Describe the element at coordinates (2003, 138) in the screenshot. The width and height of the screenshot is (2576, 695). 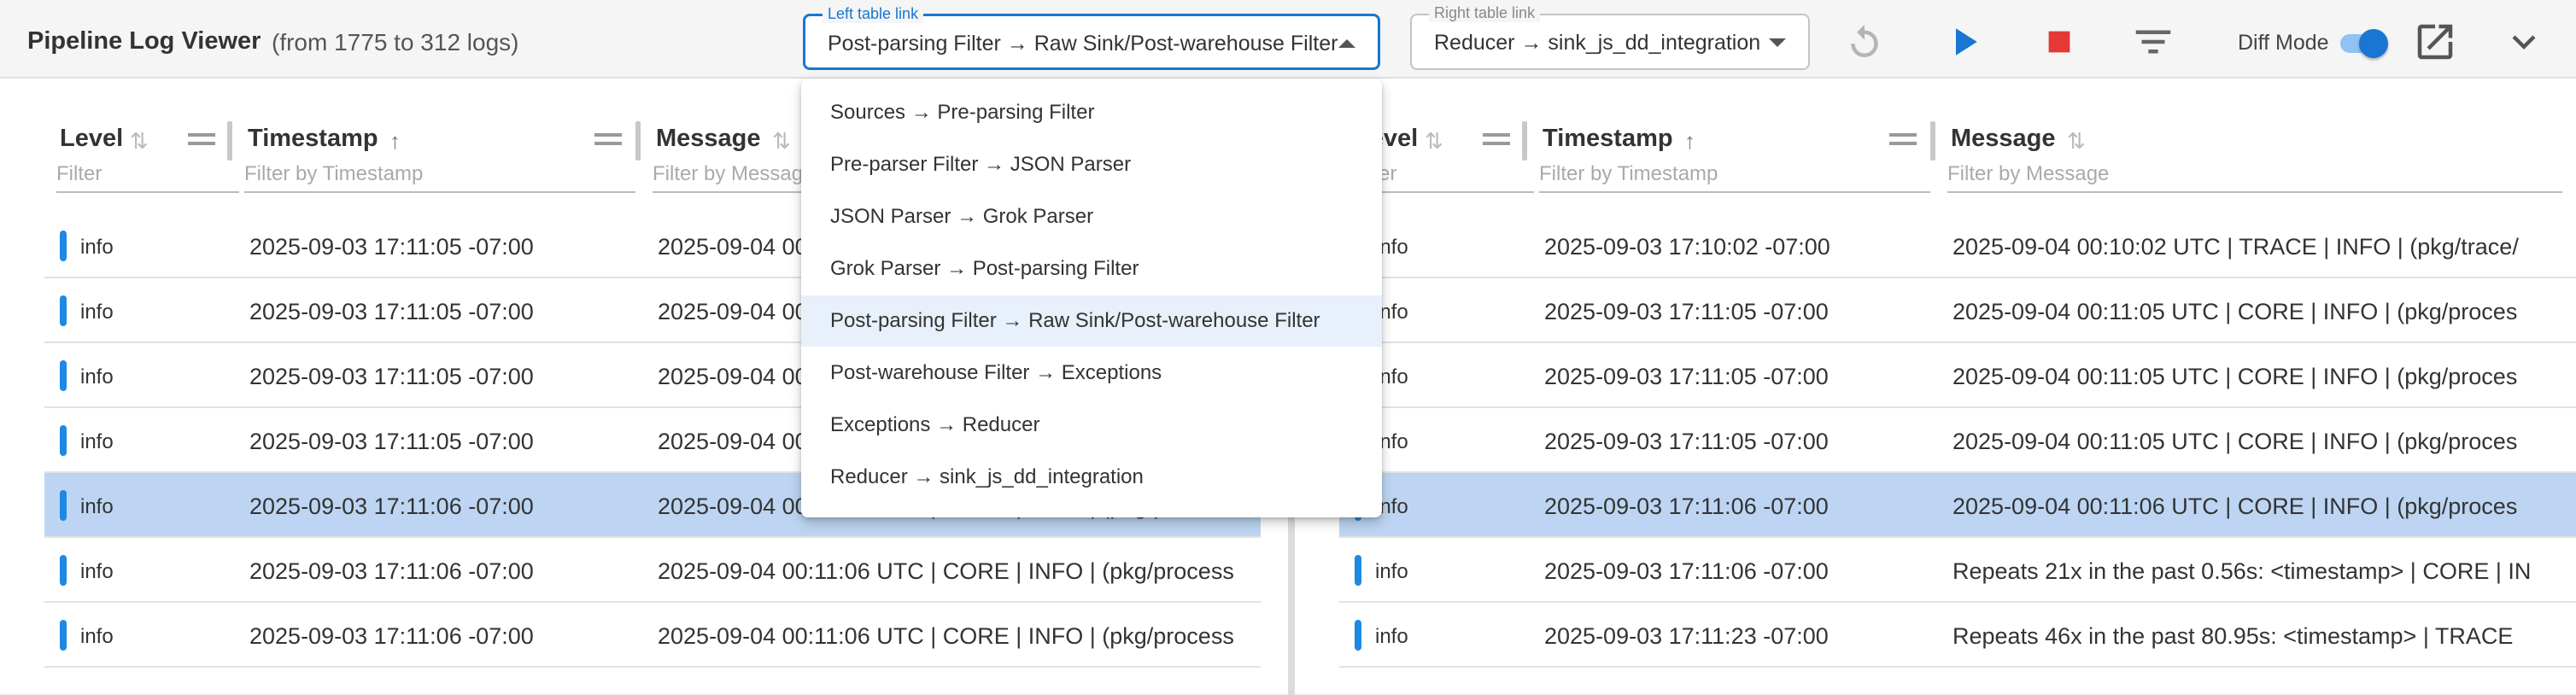
I see `column-title: Message` at that location.